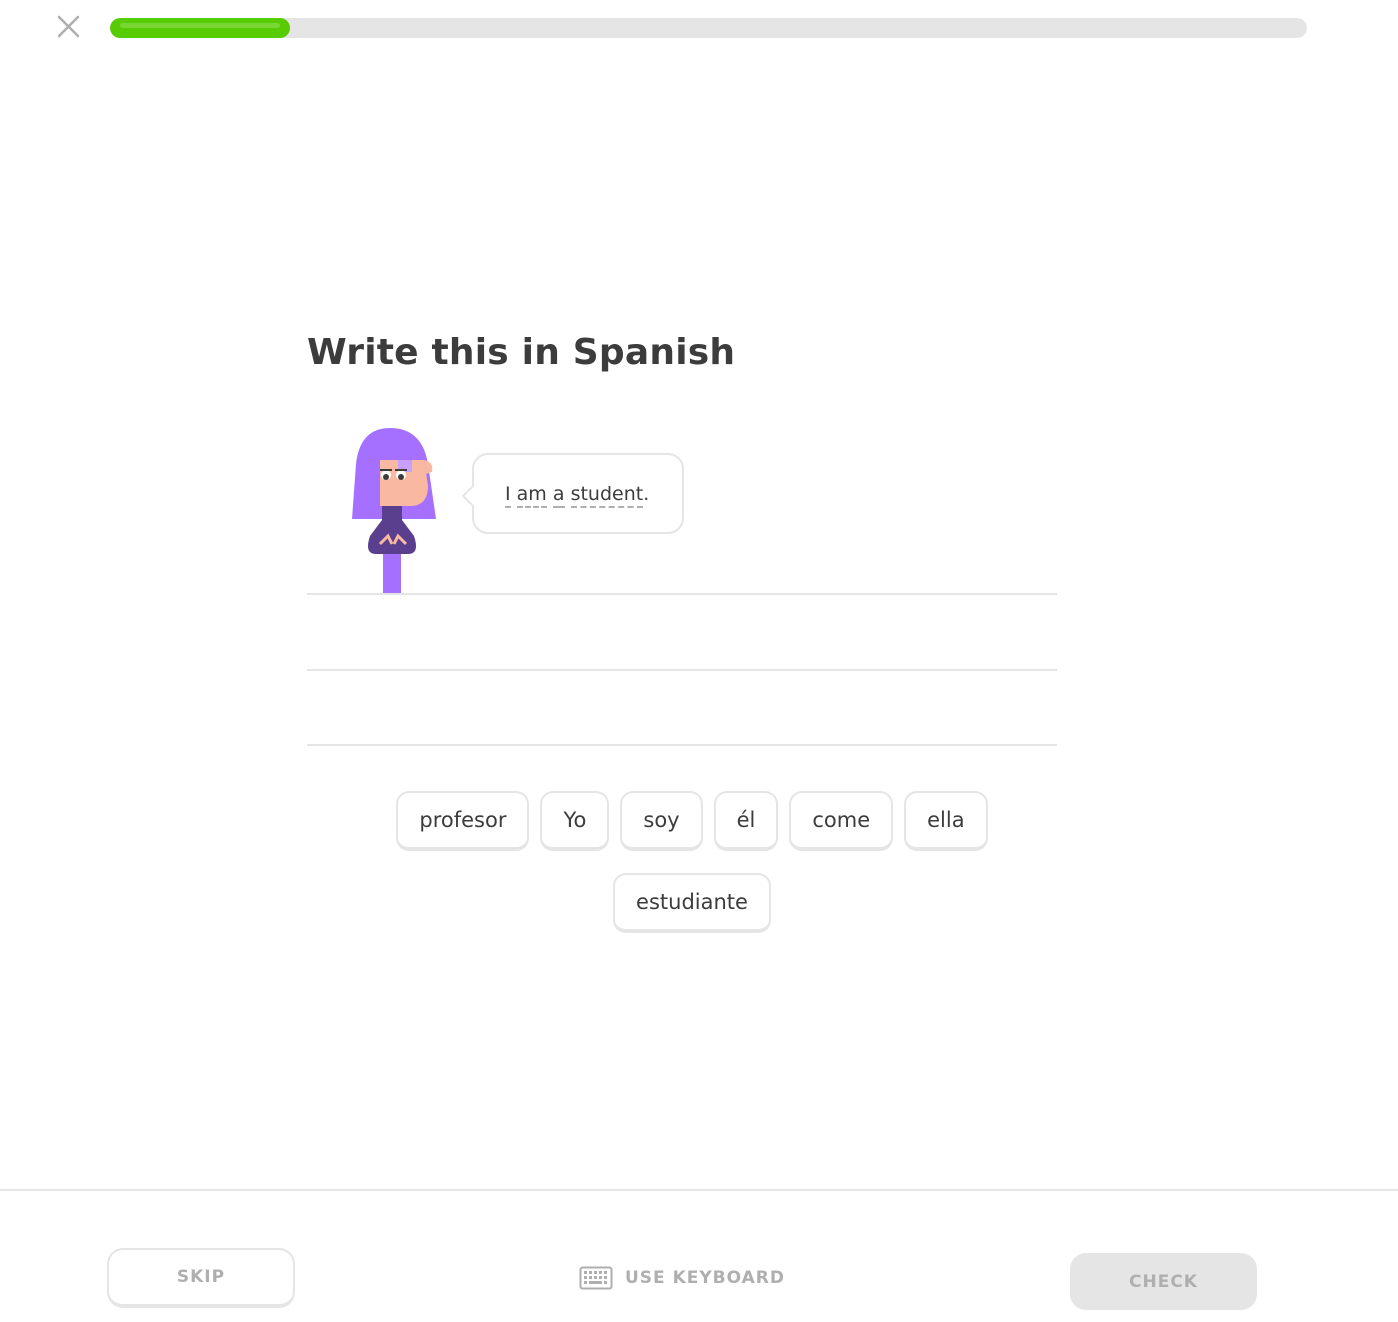 The width and height of the screenshot is (1398, 1322). What do you see at coordinates (394, 511) in the screenshot?
I see `character-illustration` at bounding box center [394, 511].